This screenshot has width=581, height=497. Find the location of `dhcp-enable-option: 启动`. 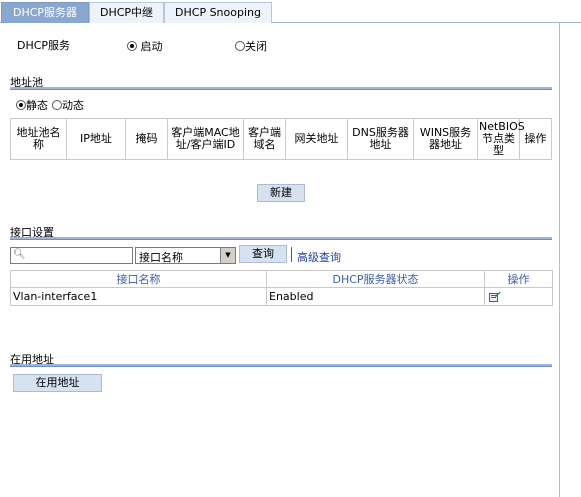

dhcp-enable-option: 启动 is located at coordinates (145, 46).